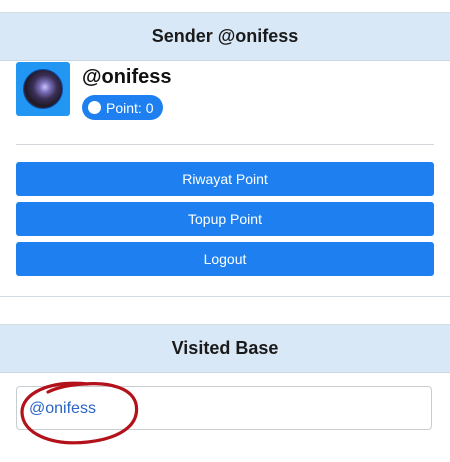 The width and height of the screenshot is (450, 462). Describe the element at coordinates (225, 37) in the screenshot. I see `sender-header: Sender @onifess` at that location.